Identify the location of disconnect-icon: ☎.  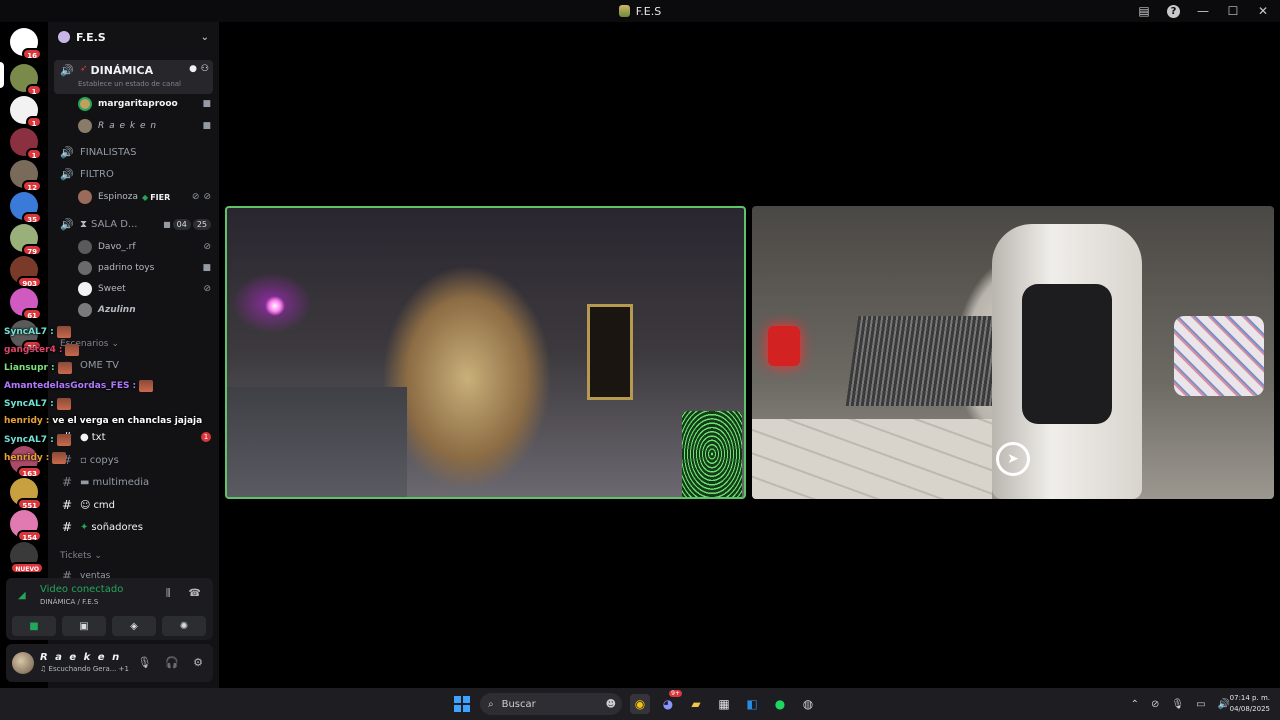
(195, 593).